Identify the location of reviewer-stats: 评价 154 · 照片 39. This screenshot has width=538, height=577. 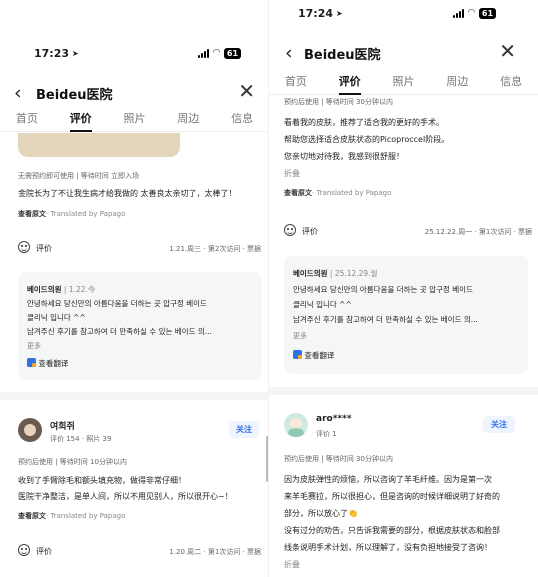
(81, 439).